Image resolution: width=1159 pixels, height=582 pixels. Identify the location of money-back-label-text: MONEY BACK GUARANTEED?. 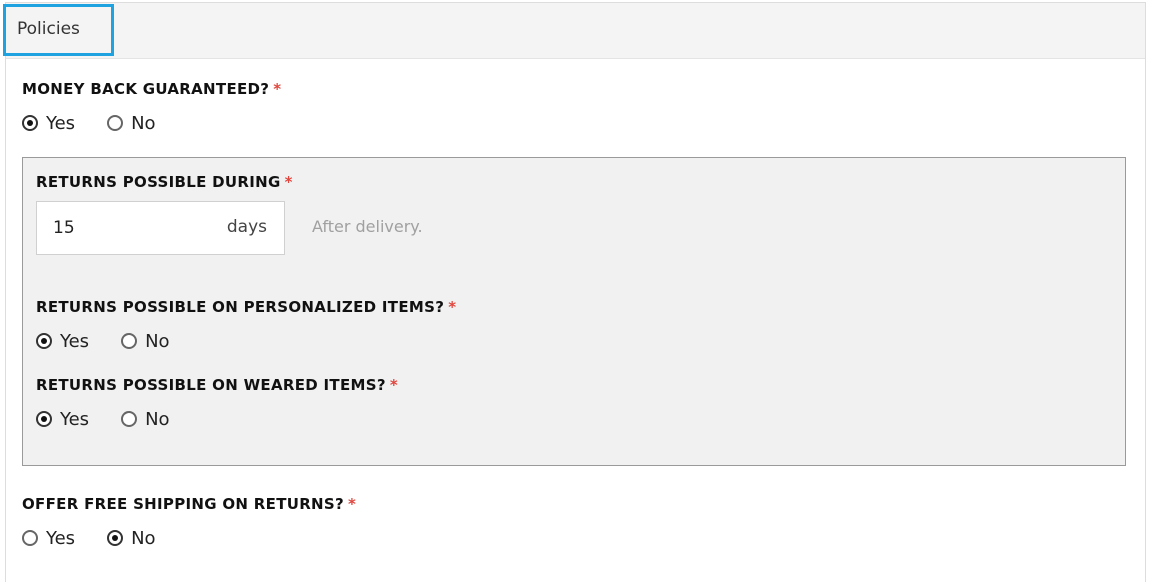
(146, 89).